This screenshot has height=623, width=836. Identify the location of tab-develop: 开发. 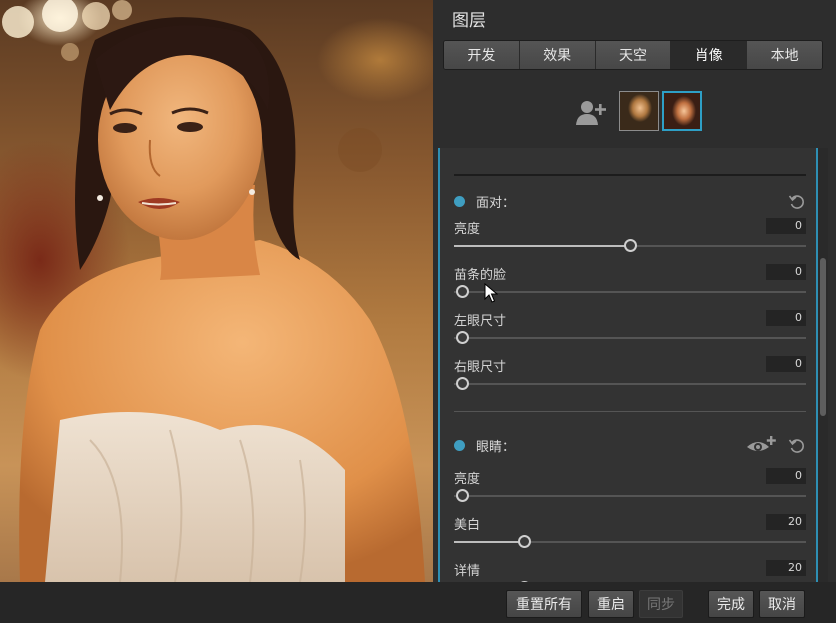
(482, 55).